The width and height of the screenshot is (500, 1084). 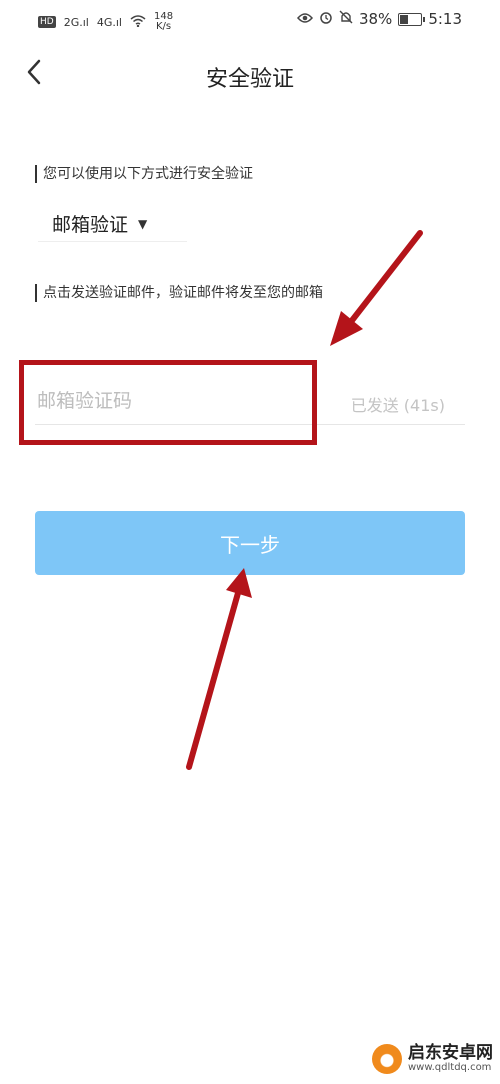 I want to click on verify-method-dropdown: 邮箱验证 ▼, so click(x=112, y=224).